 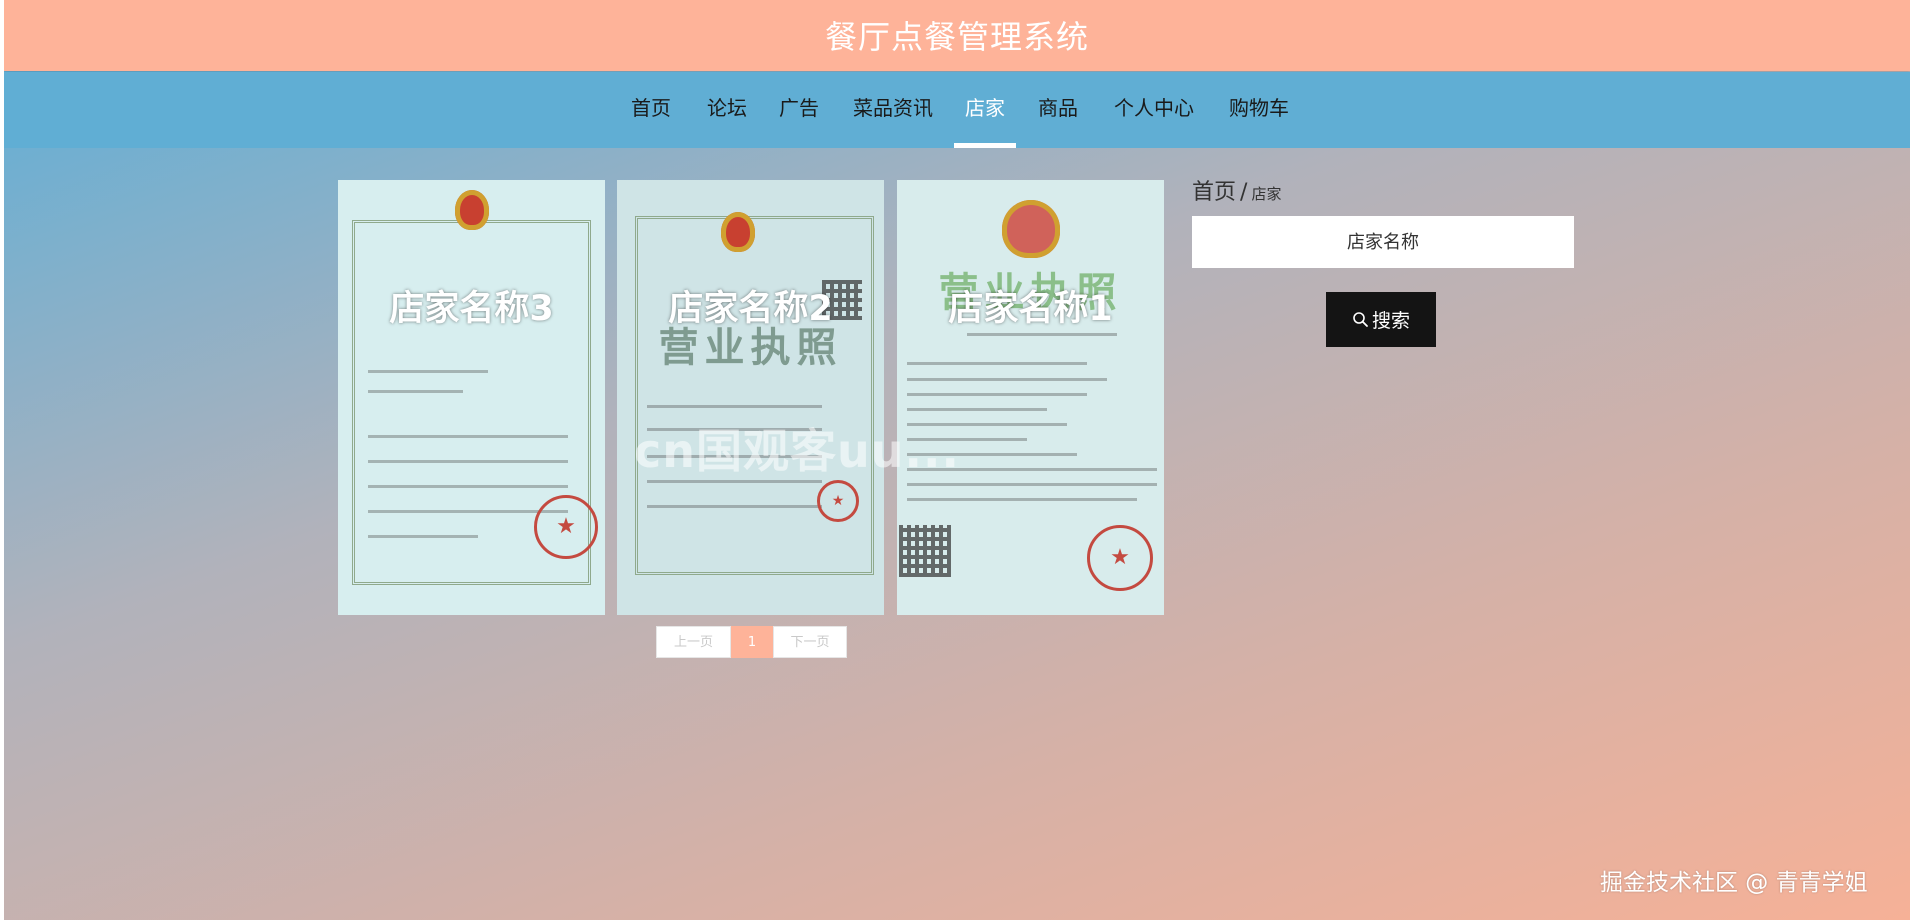 I want to click on merchant-name: 店家名称2, so click(x=750, y=309).